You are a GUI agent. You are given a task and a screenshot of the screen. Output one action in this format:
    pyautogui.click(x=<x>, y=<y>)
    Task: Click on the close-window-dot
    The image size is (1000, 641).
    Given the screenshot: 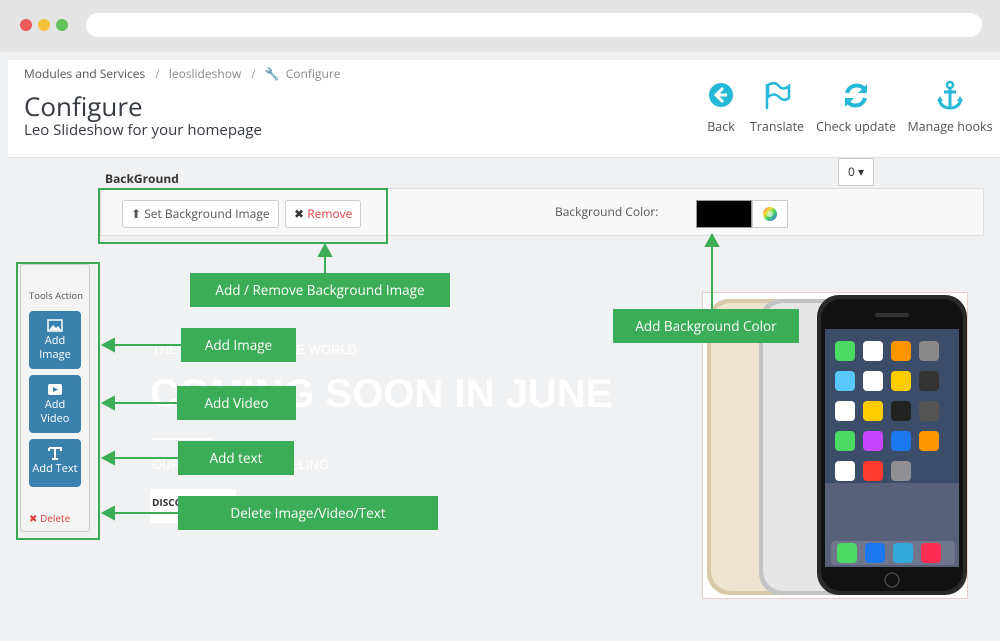 What is the action you would take?
    pyautogui.click(x=26, y=25)
    